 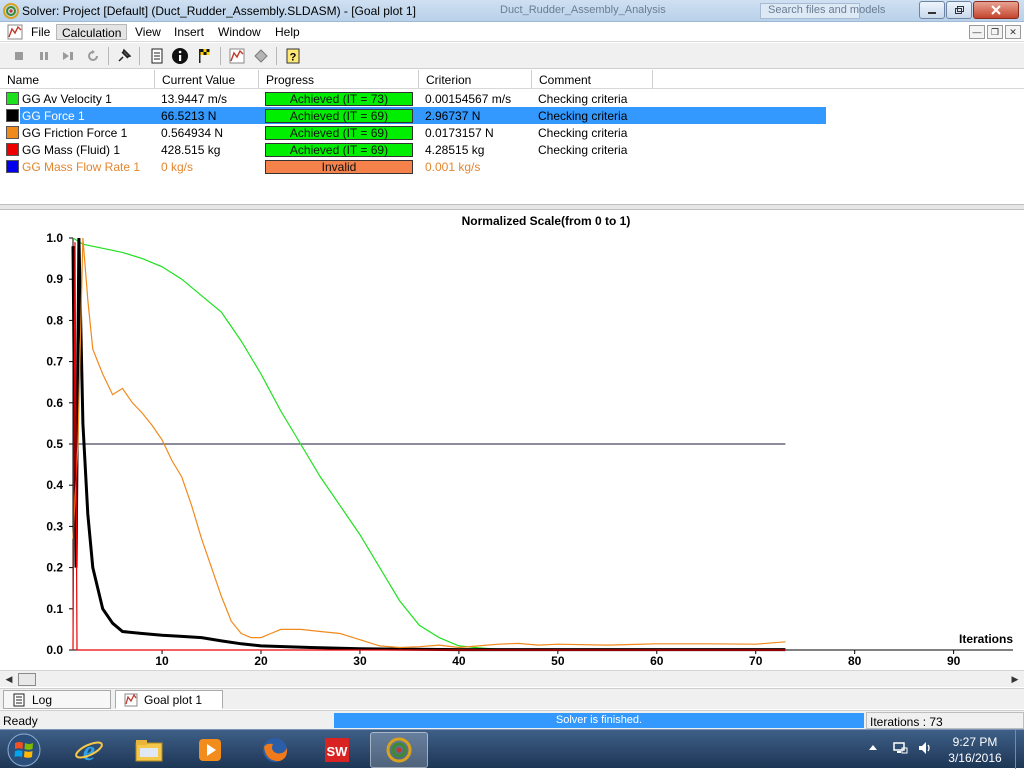 I want to click on goal-name: GG Mass Flow Rate 1, so click(x=81, y=167).